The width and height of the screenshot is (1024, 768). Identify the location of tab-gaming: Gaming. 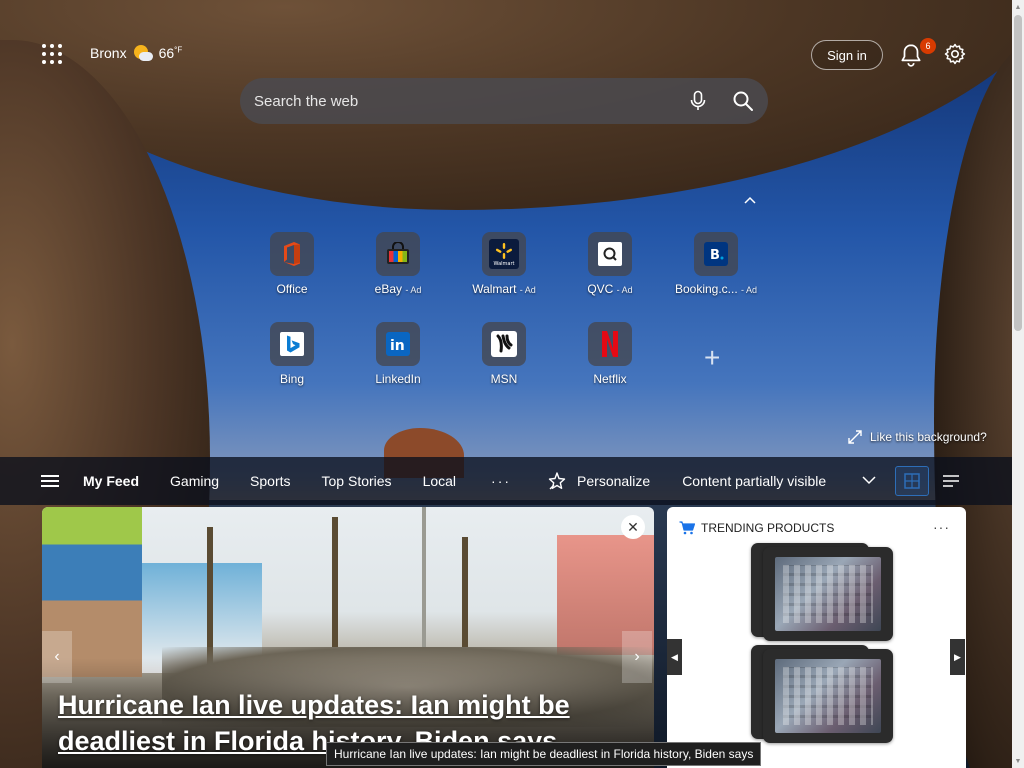
(194, 481).